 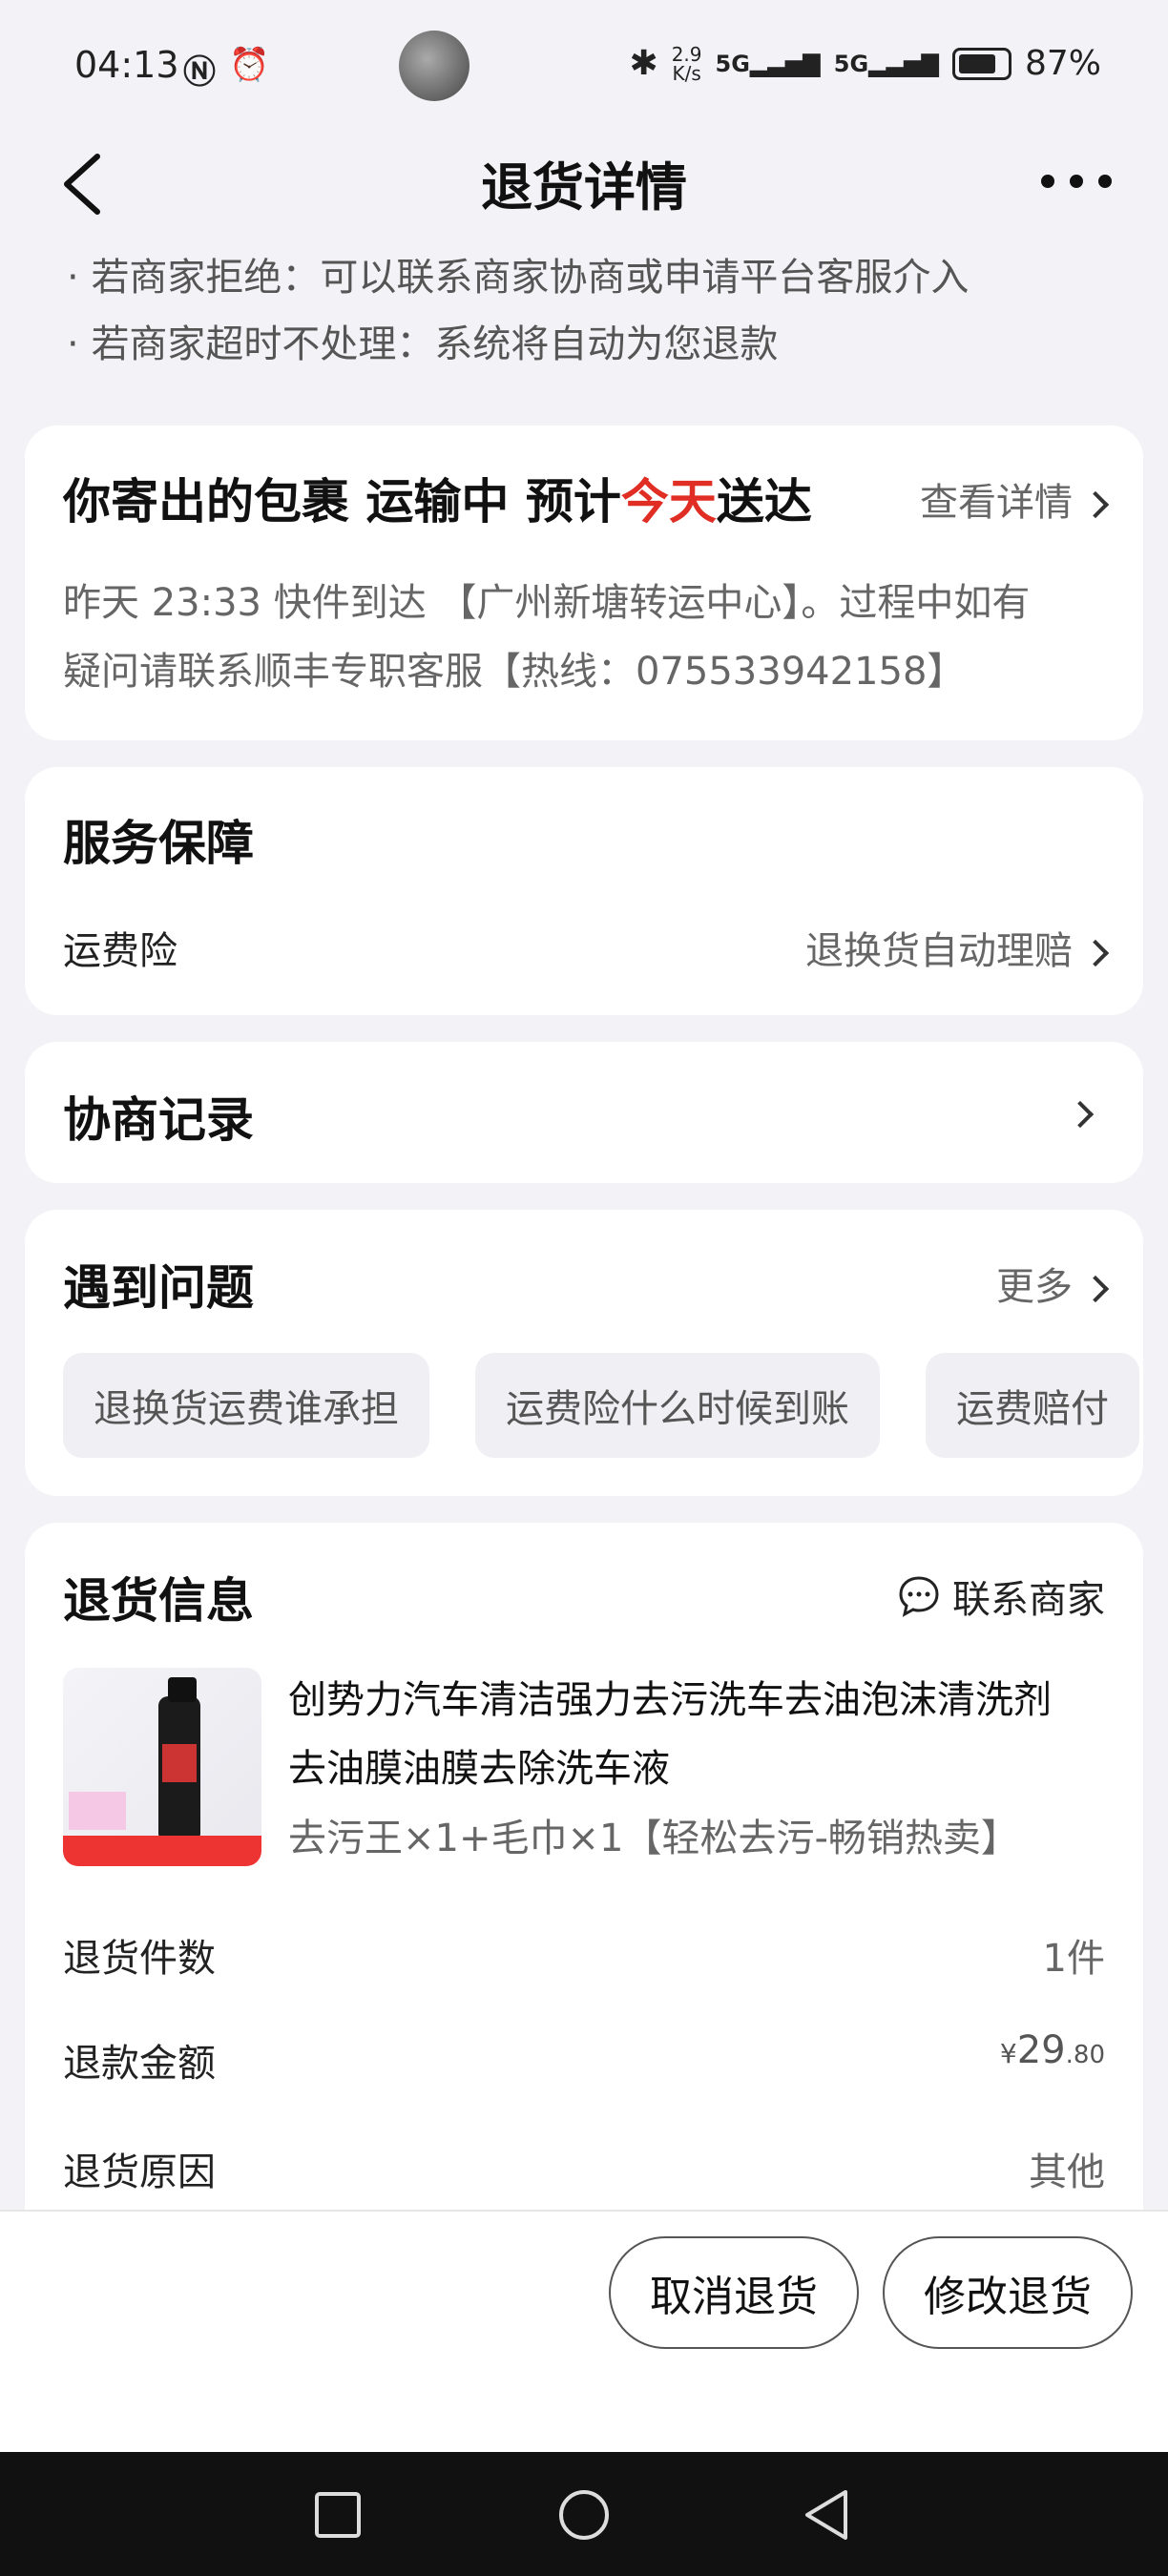 I want to click on view-details-link: 查看详情, so click(x=1015, y=499).